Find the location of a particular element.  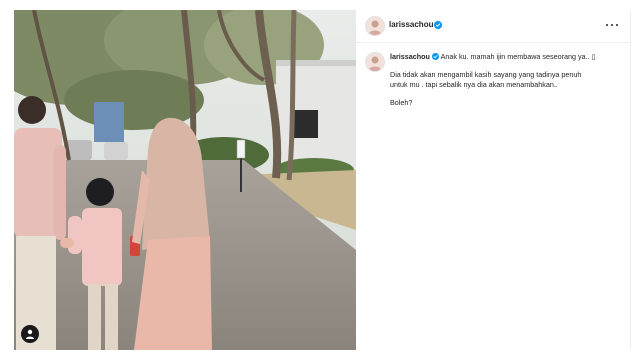

caption-avatar is located at coordinates (375, 62).